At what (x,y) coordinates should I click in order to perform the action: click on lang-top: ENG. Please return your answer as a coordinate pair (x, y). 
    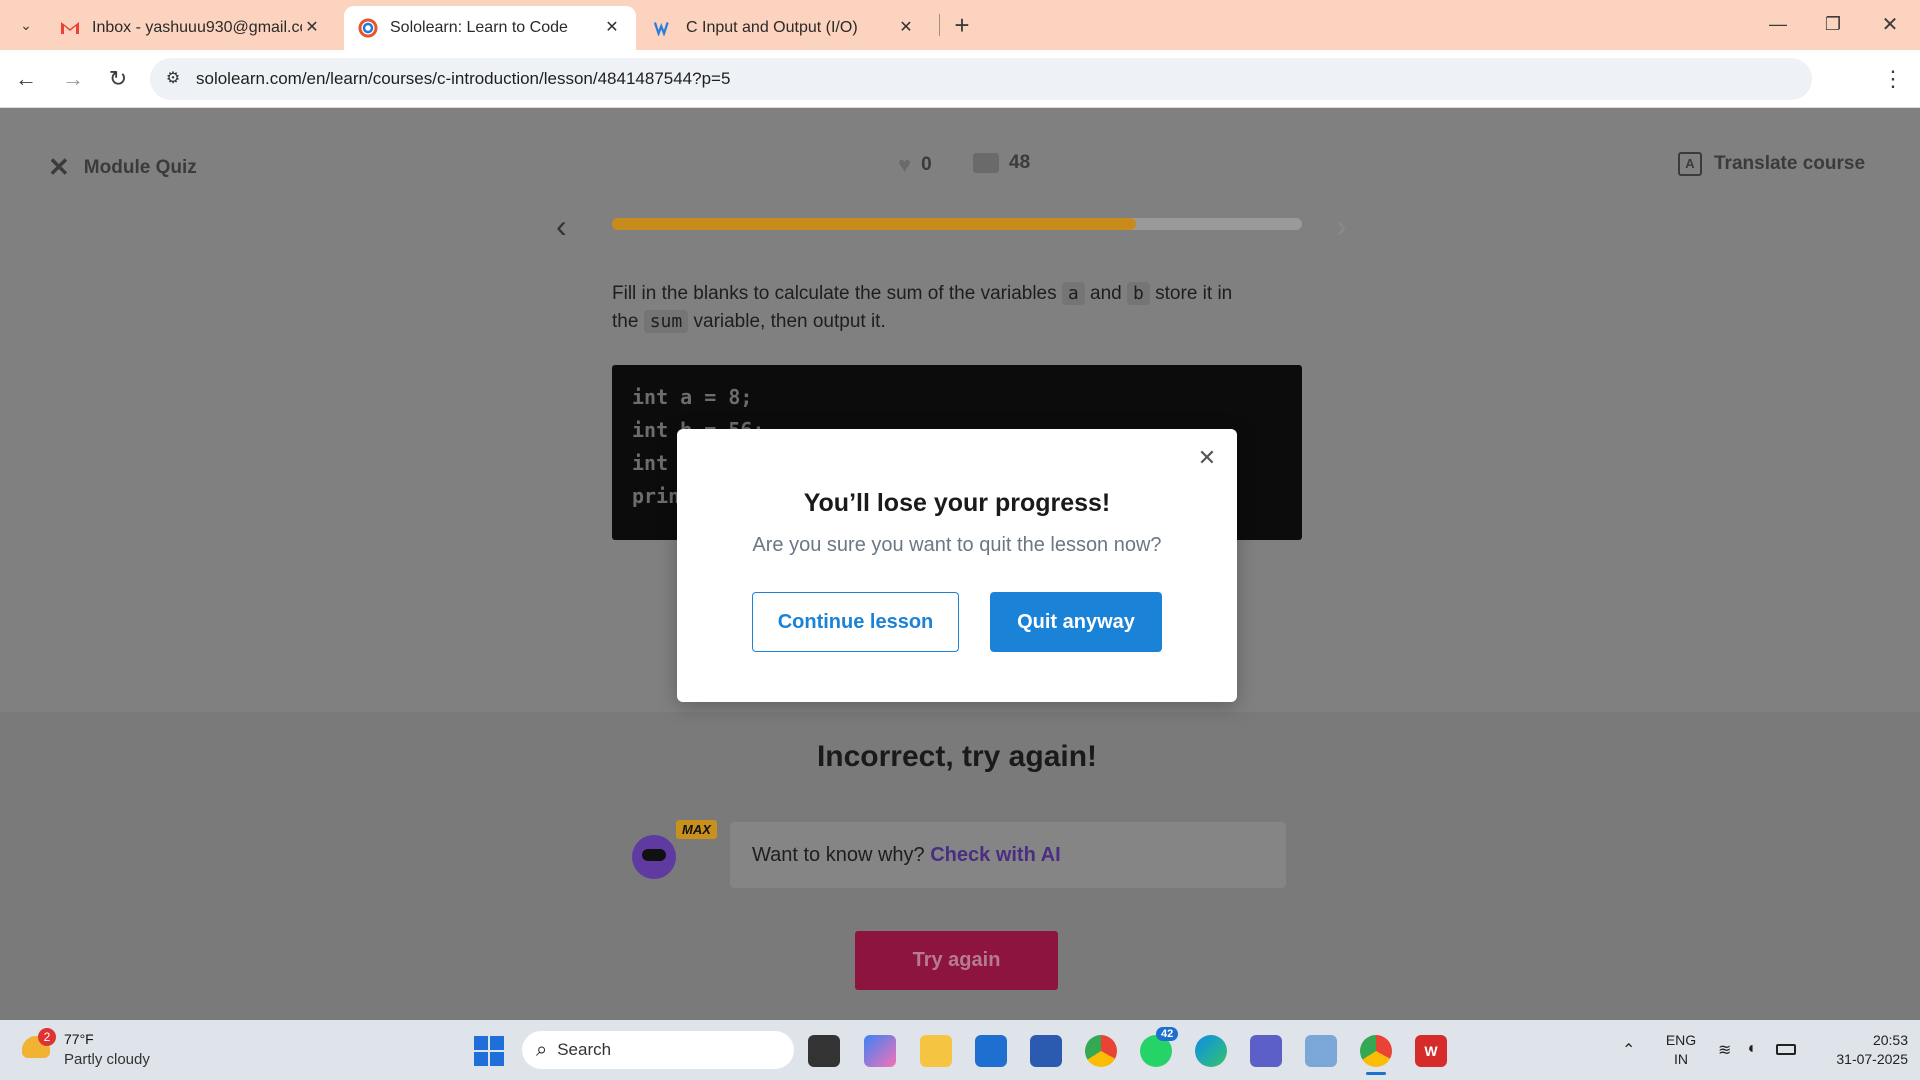
    Looking at the image, I should click on (1681, 1040).